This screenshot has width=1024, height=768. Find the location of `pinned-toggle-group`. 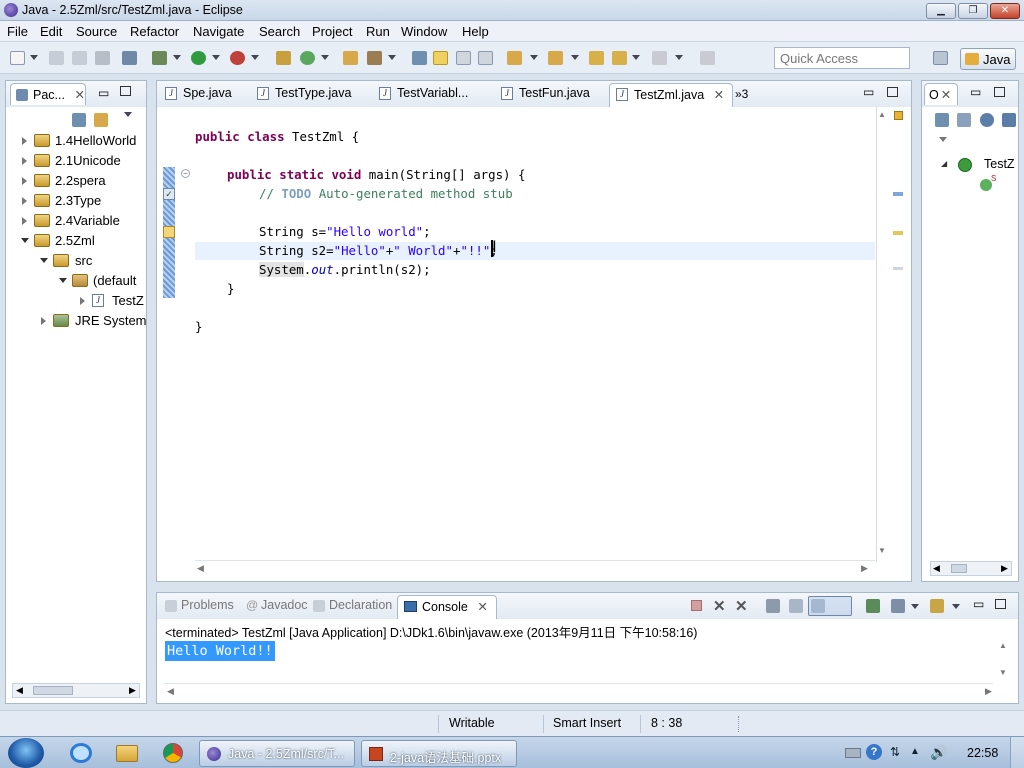

pinned-toggle-group is located at coordinates (830, 606).